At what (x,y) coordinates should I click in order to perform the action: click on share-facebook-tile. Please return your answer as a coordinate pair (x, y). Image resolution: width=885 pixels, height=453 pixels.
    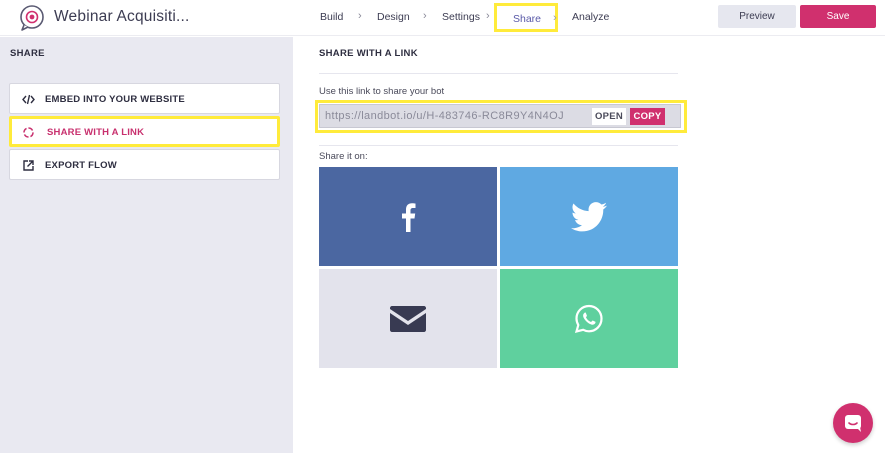
    Looking at the image, I should click on (408, 216).